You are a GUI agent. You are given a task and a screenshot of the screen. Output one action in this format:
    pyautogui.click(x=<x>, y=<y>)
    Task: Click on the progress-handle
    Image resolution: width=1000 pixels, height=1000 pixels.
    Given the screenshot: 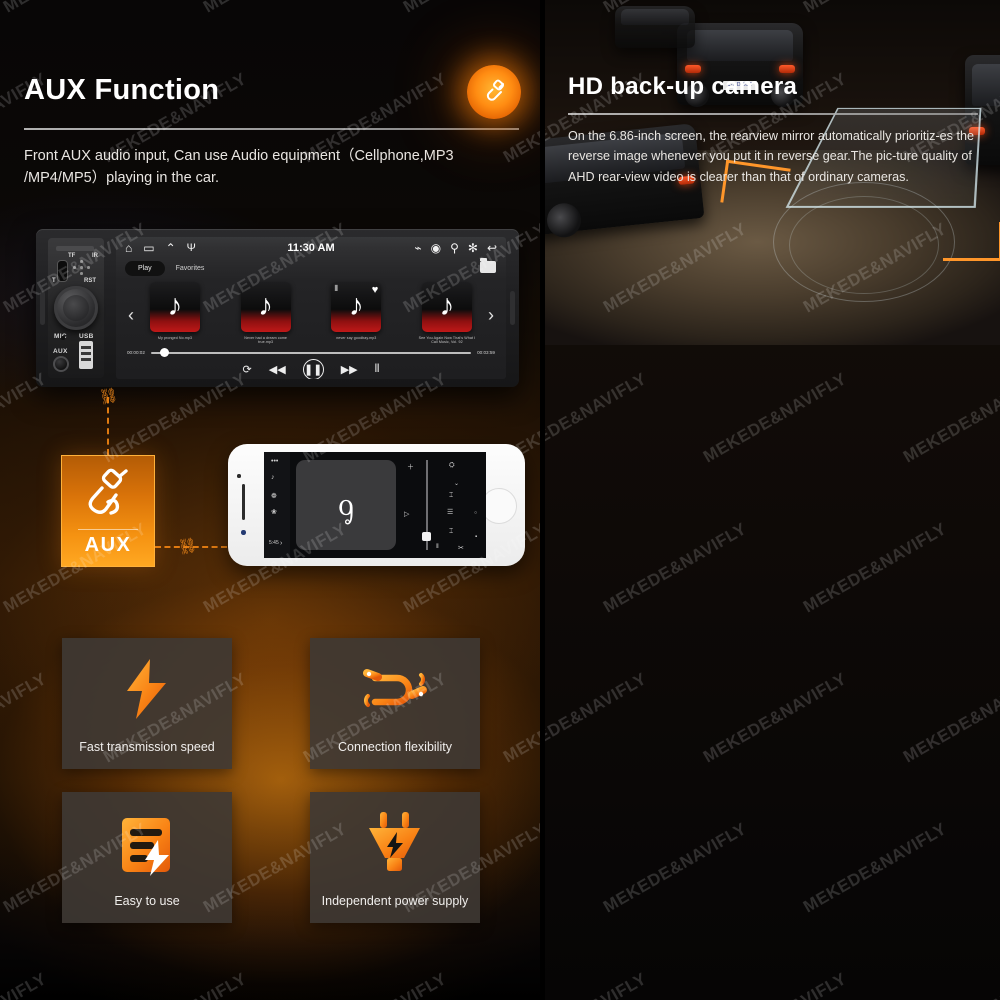 What is the action you would take?
    pyautogui.click(x=165, y=352)
    